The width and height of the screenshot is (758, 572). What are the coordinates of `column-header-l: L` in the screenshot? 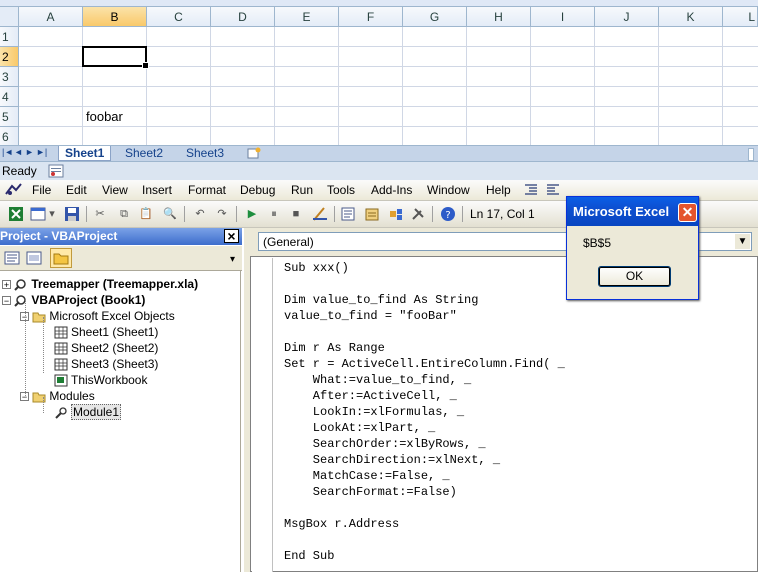 It's located at (740, 17).